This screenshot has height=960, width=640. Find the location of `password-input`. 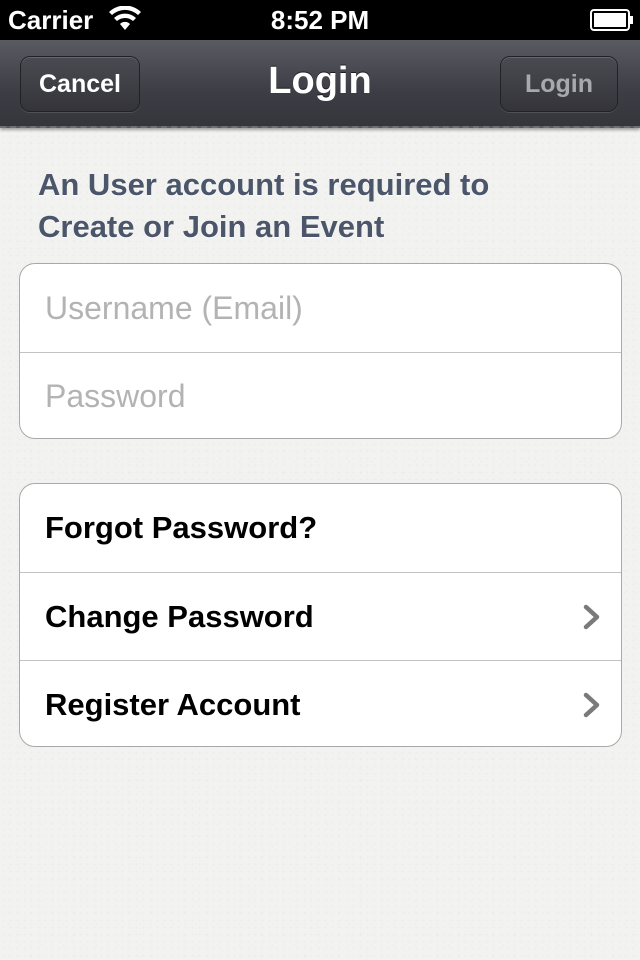

password-input is located at coordinates (320, 396).